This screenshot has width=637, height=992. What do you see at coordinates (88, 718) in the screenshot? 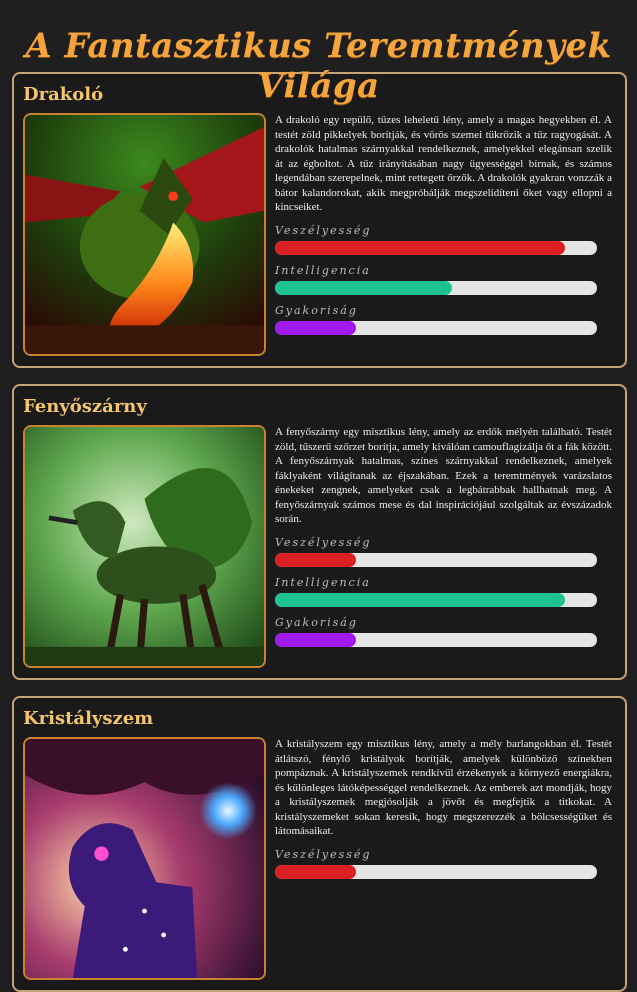
I see `creature-name: Kristályszem` at bounding box center [88, 718].